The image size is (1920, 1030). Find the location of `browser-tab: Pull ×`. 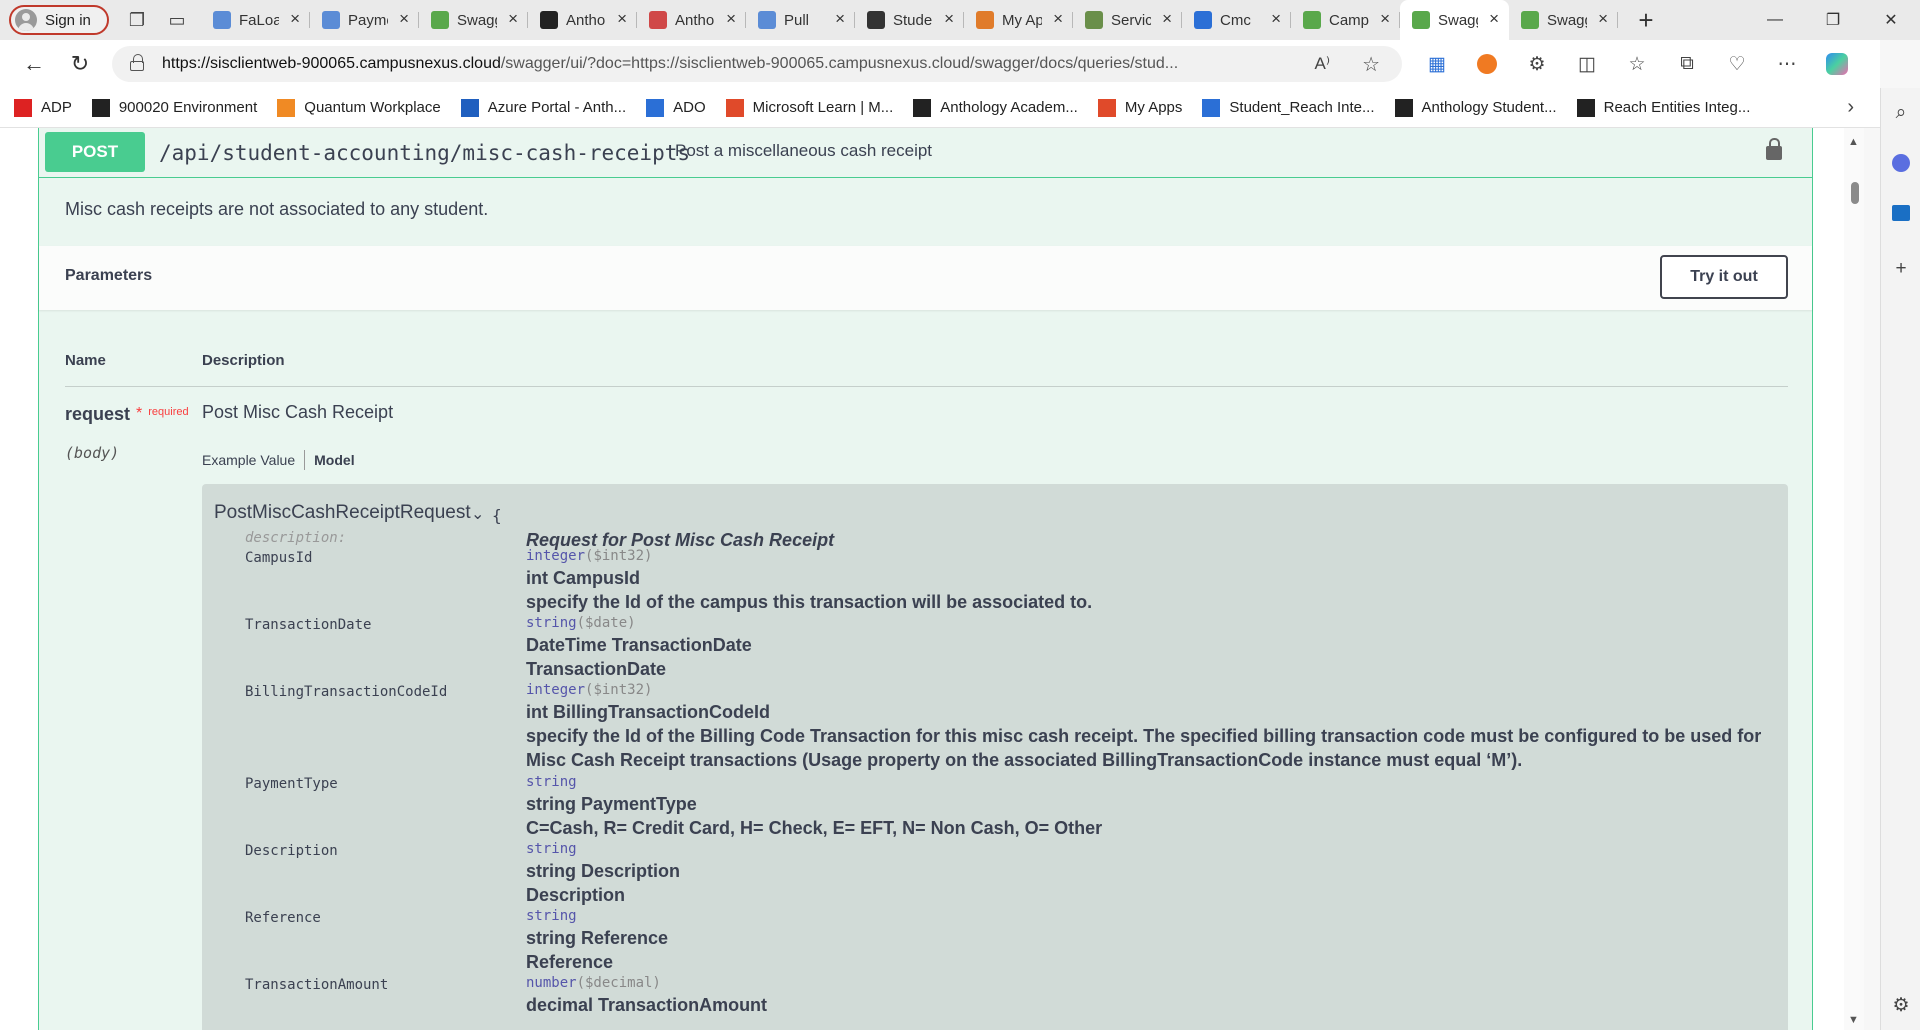

browser-tab: Pull × is located at coordinates (800, 20).